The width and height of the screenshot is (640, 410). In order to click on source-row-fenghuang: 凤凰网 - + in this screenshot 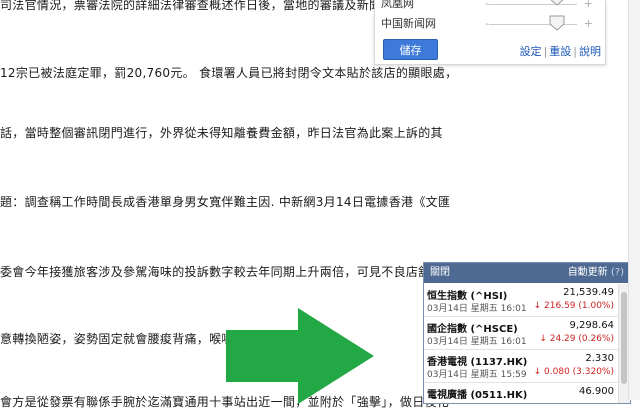, I will do `click(489, 7)`.